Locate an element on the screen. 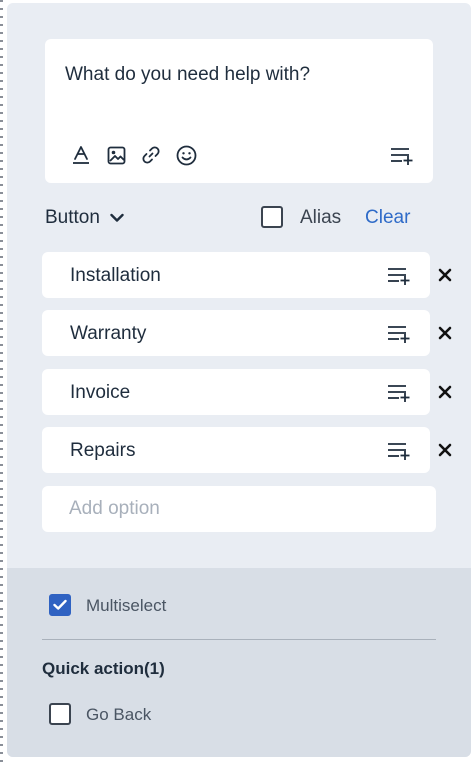 The width and height of the screenshot is (474, 767). alias-label: Alias is located at coordinates (321, 217).